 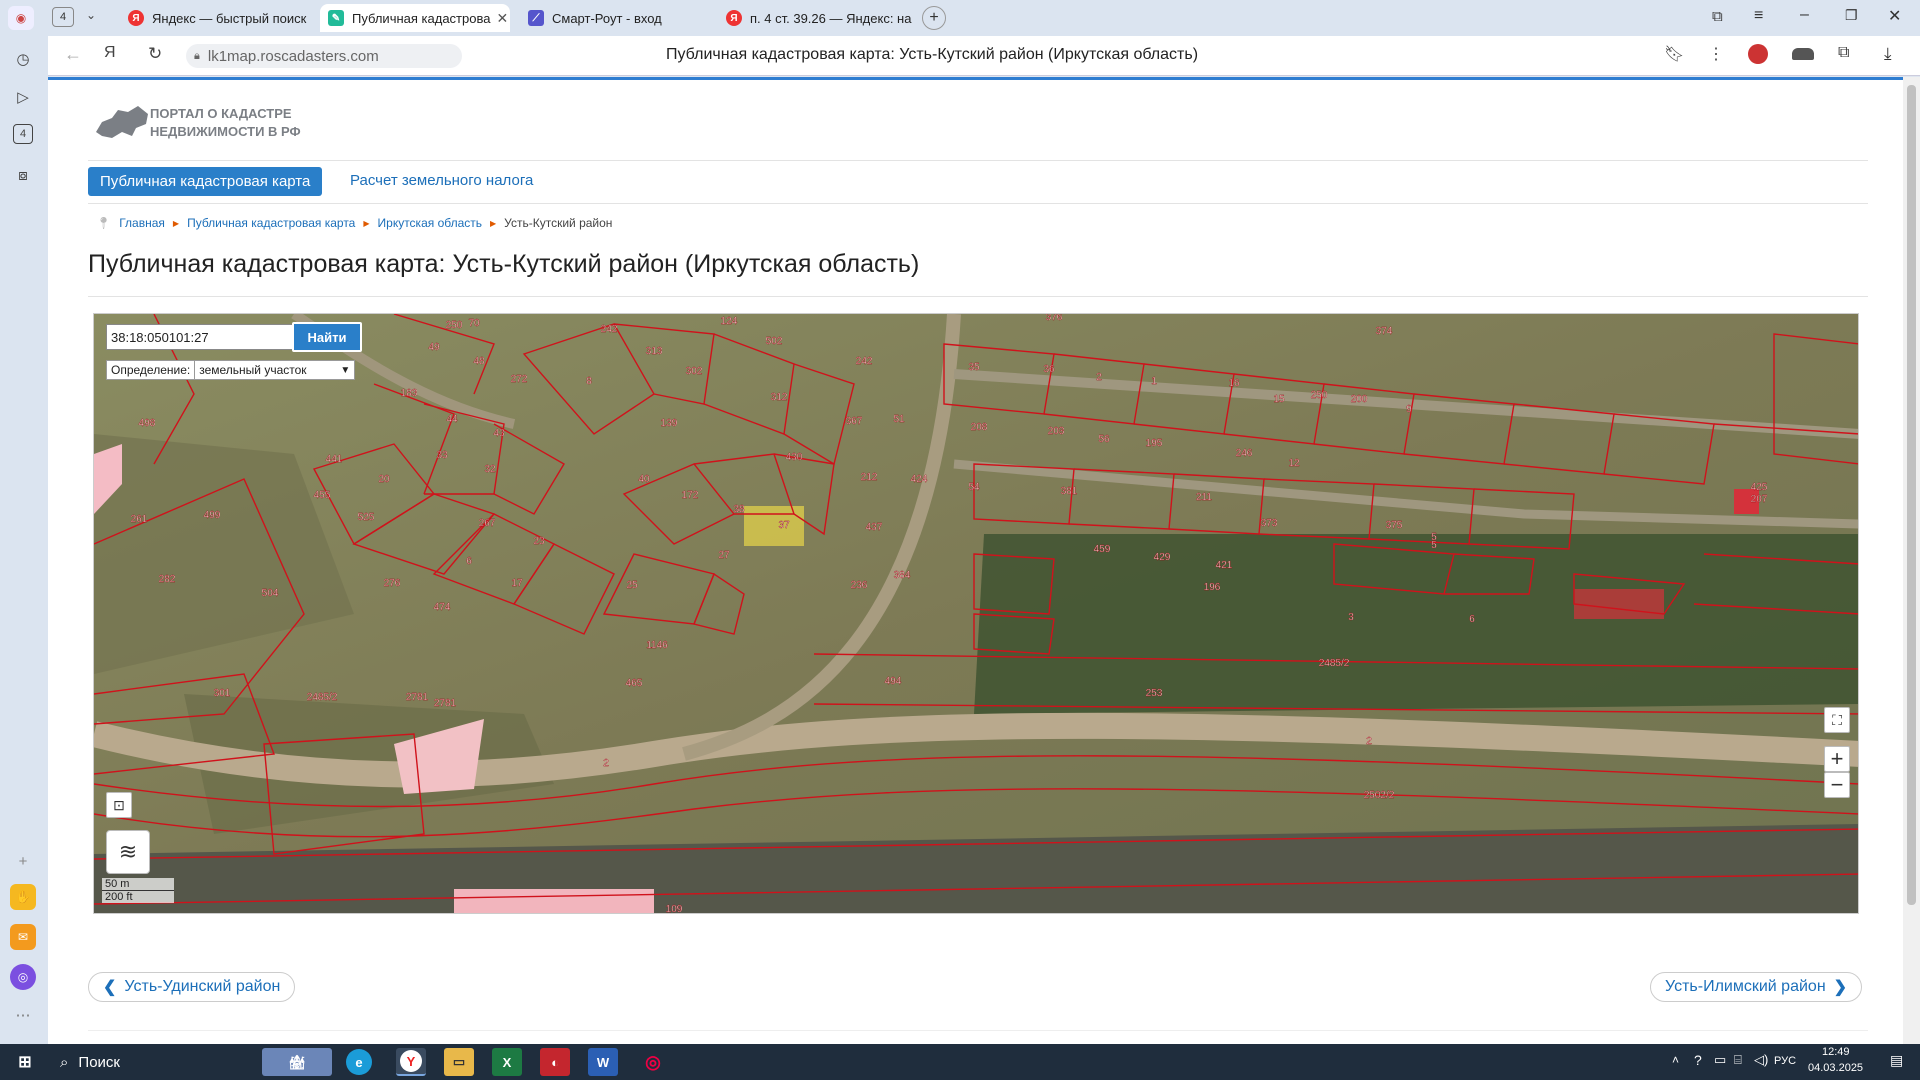 I want to click on play-icon: ▷, so click(x=23, y=97).